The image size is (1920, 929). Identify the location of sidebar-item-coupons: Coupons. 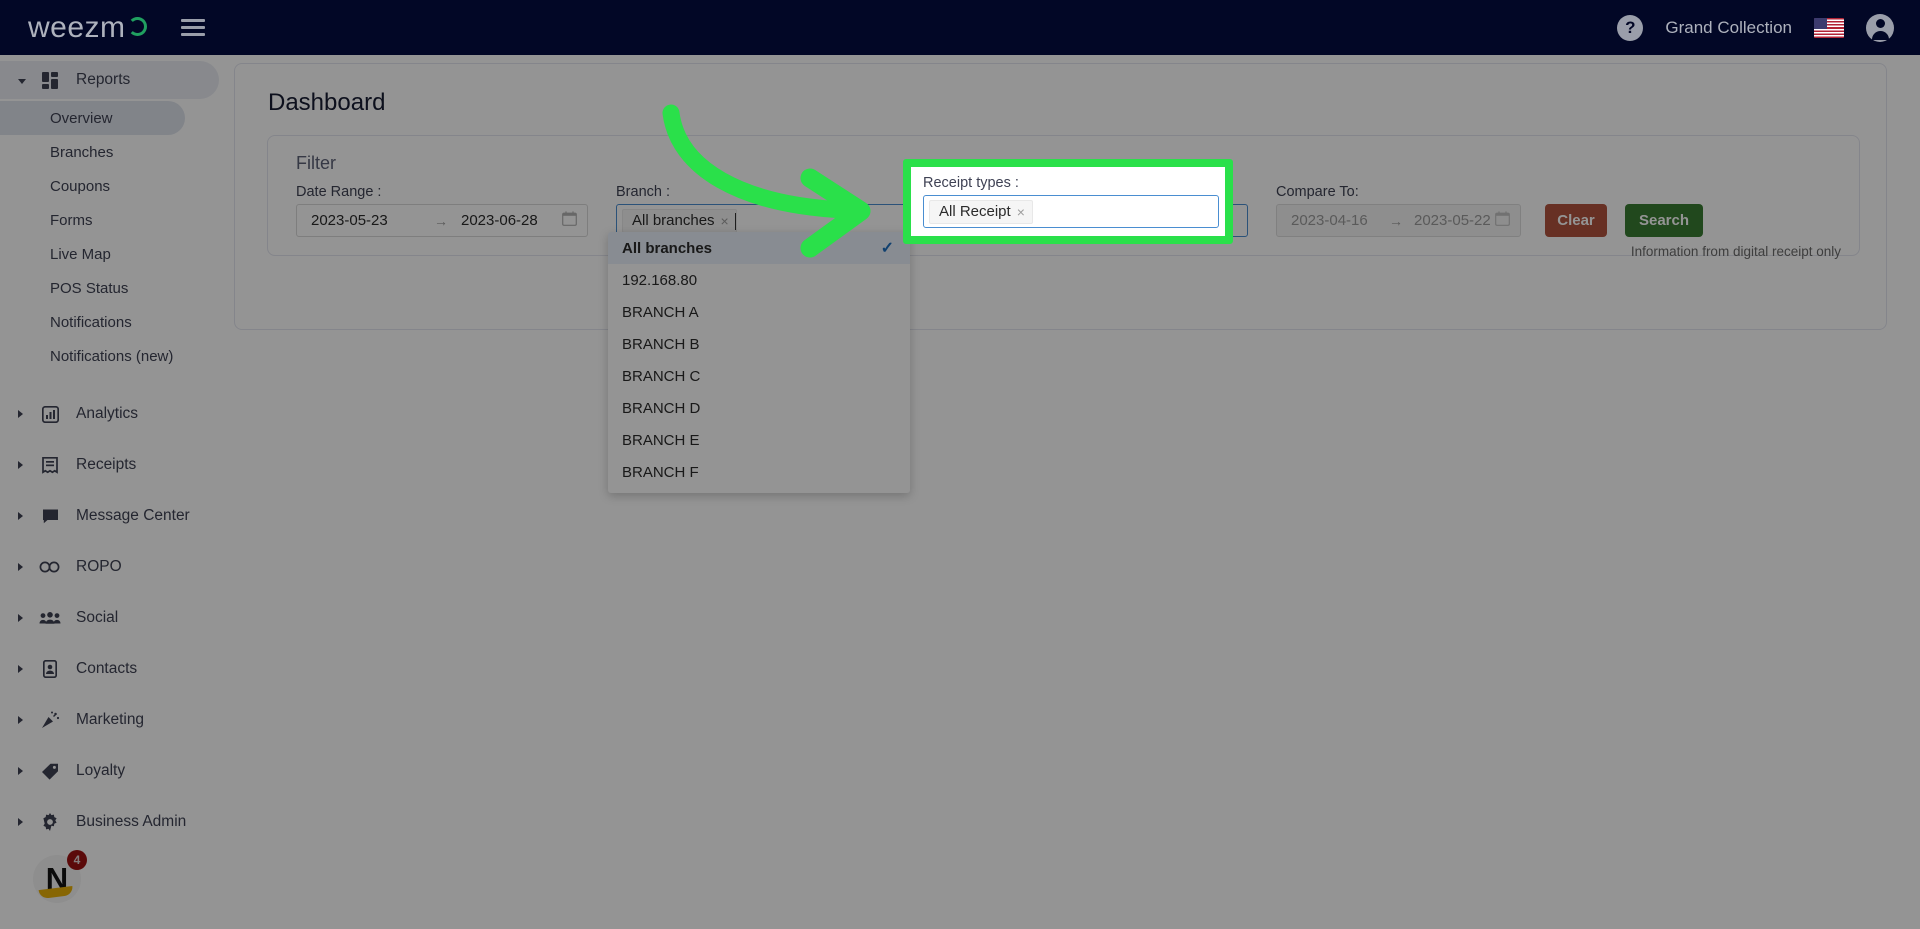
(92, 186).